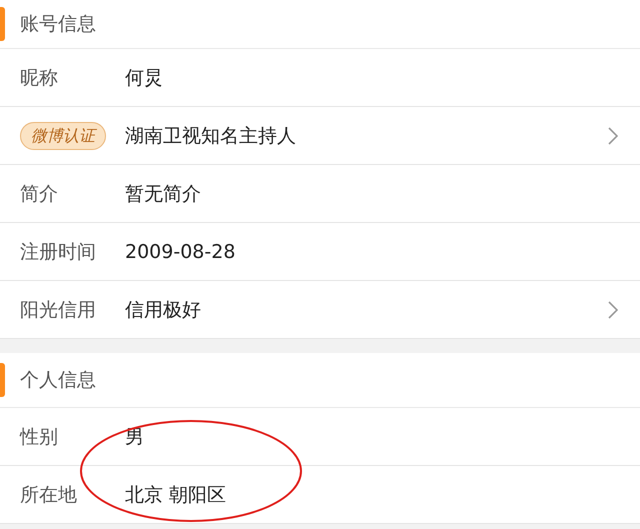 The width and height of the screenshot is (640, 529). What do you see at coordinates (63, 136) in the screenshot?
I see `verified-badge: 微博认证` at bounding box center [63, 136].